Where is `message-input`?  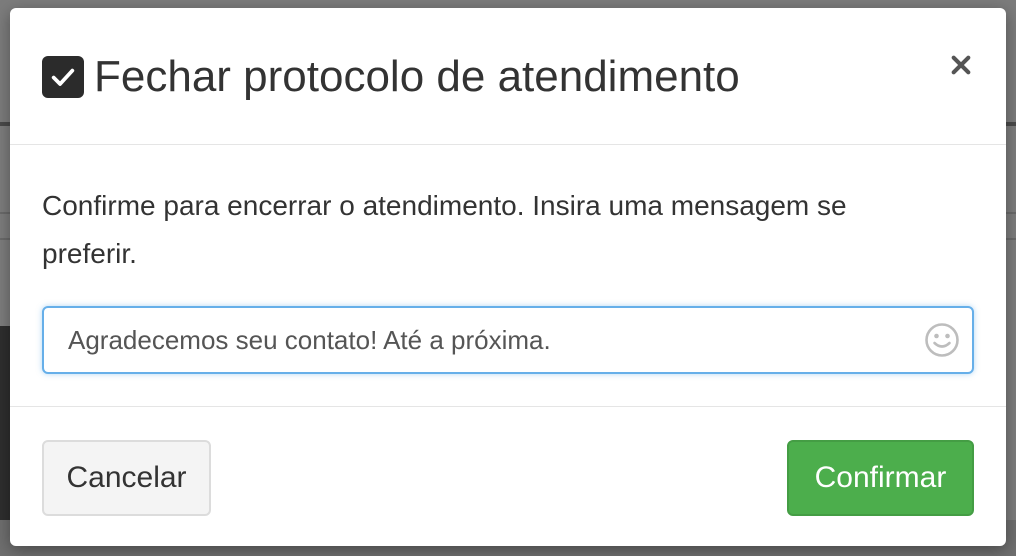 message-input is located at coordinates (484, 340).